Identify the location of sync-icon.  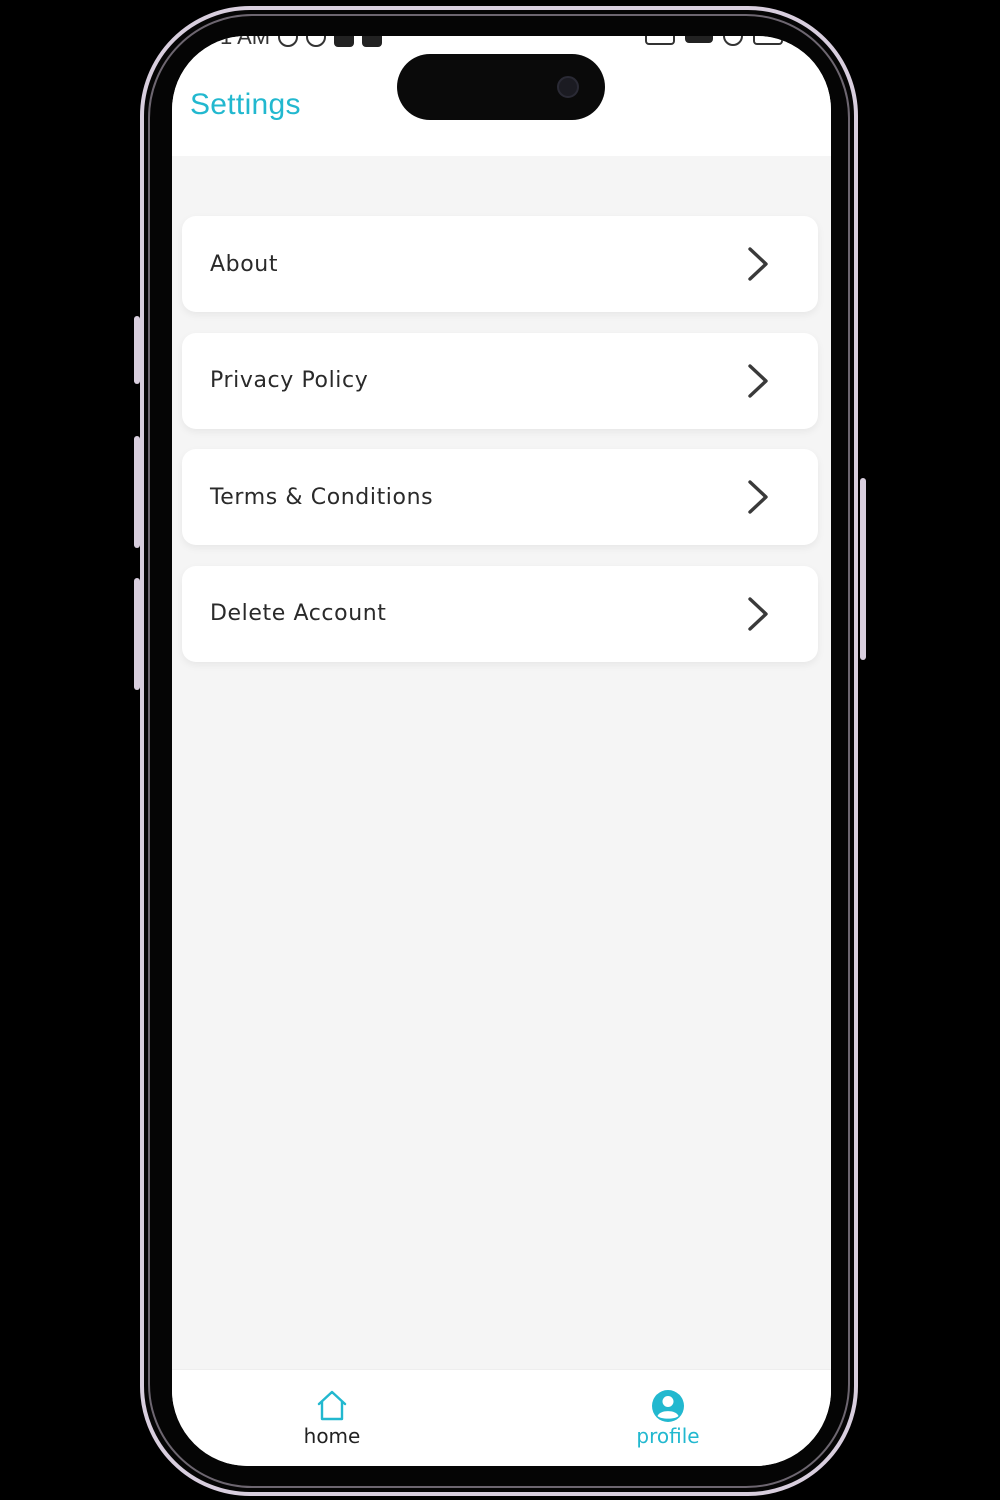
(316, 41).